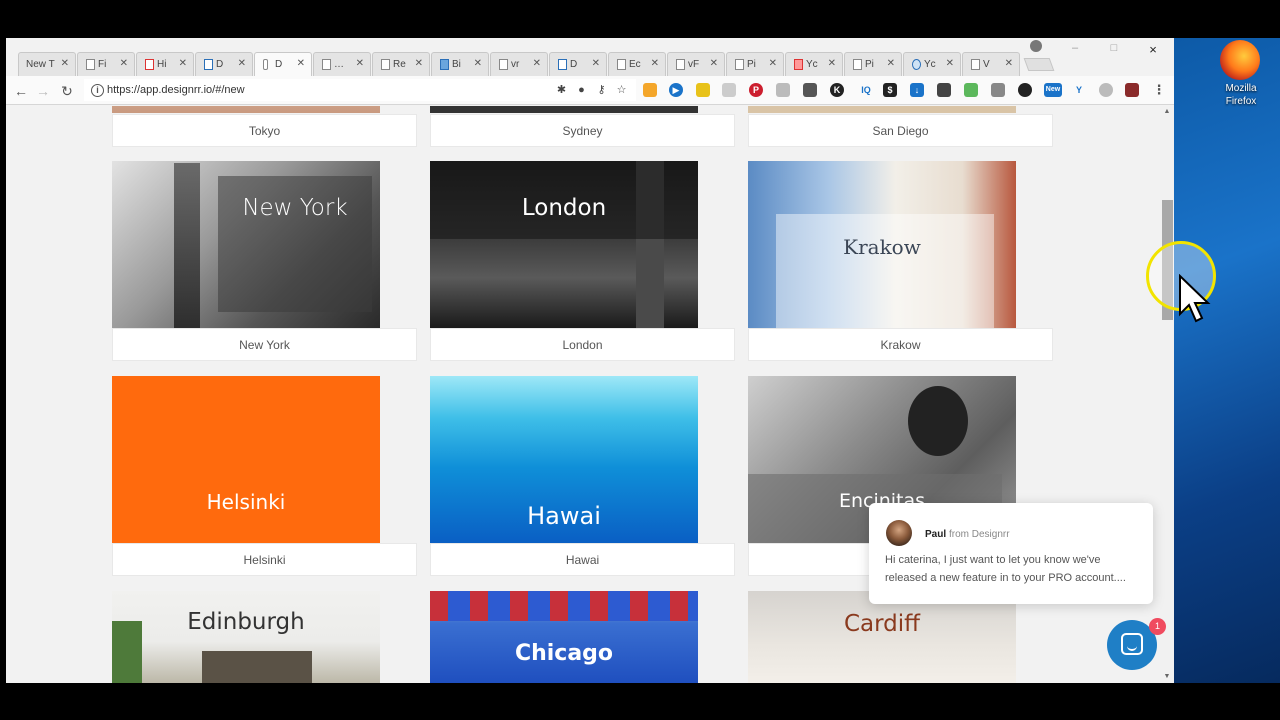 The image size is (1280, 720). What do you see at coordinates (991, 64) in the screenshot?
I see `tab: V ✕` at bounding box center [991, 64].